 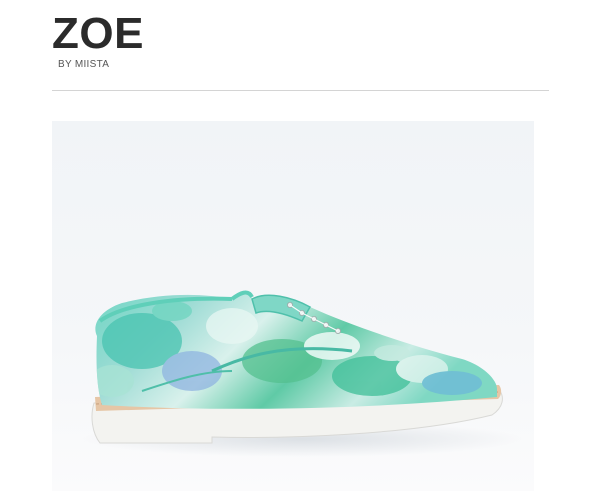 What do you see at coordinates (98, 33) in the screenshot?
I see `product-title: ZOE` at bounding box center [98, 33].